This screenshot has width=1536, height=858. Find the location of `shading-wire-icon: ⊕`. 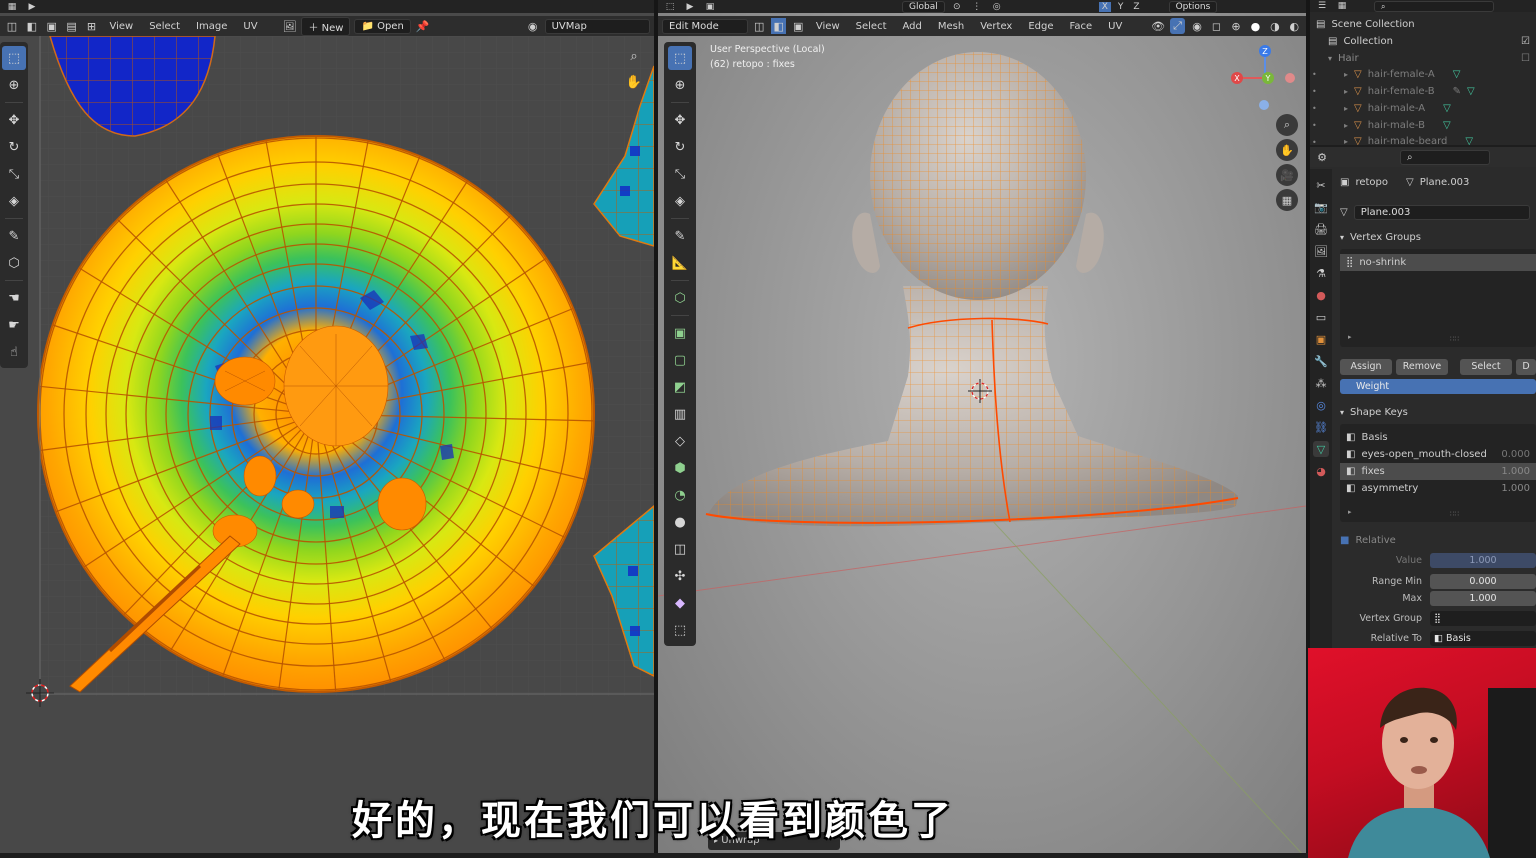

shading-wire-icon: ⊕ is located at coordinates (1235, 26).